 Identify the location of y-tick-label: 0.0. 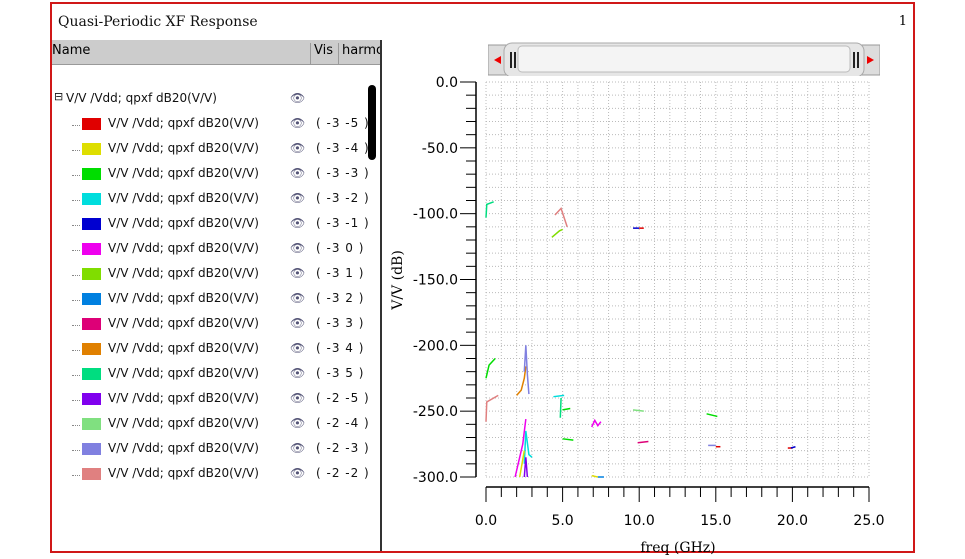
(447, 83).